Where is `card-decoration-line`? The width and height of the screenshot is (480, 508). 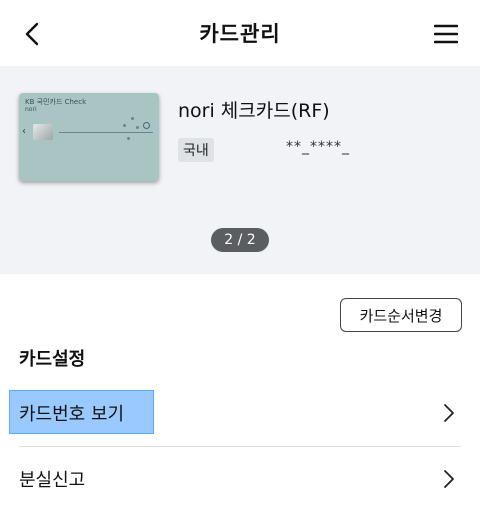 card-decoration-line is located at coordinates (106, 132).